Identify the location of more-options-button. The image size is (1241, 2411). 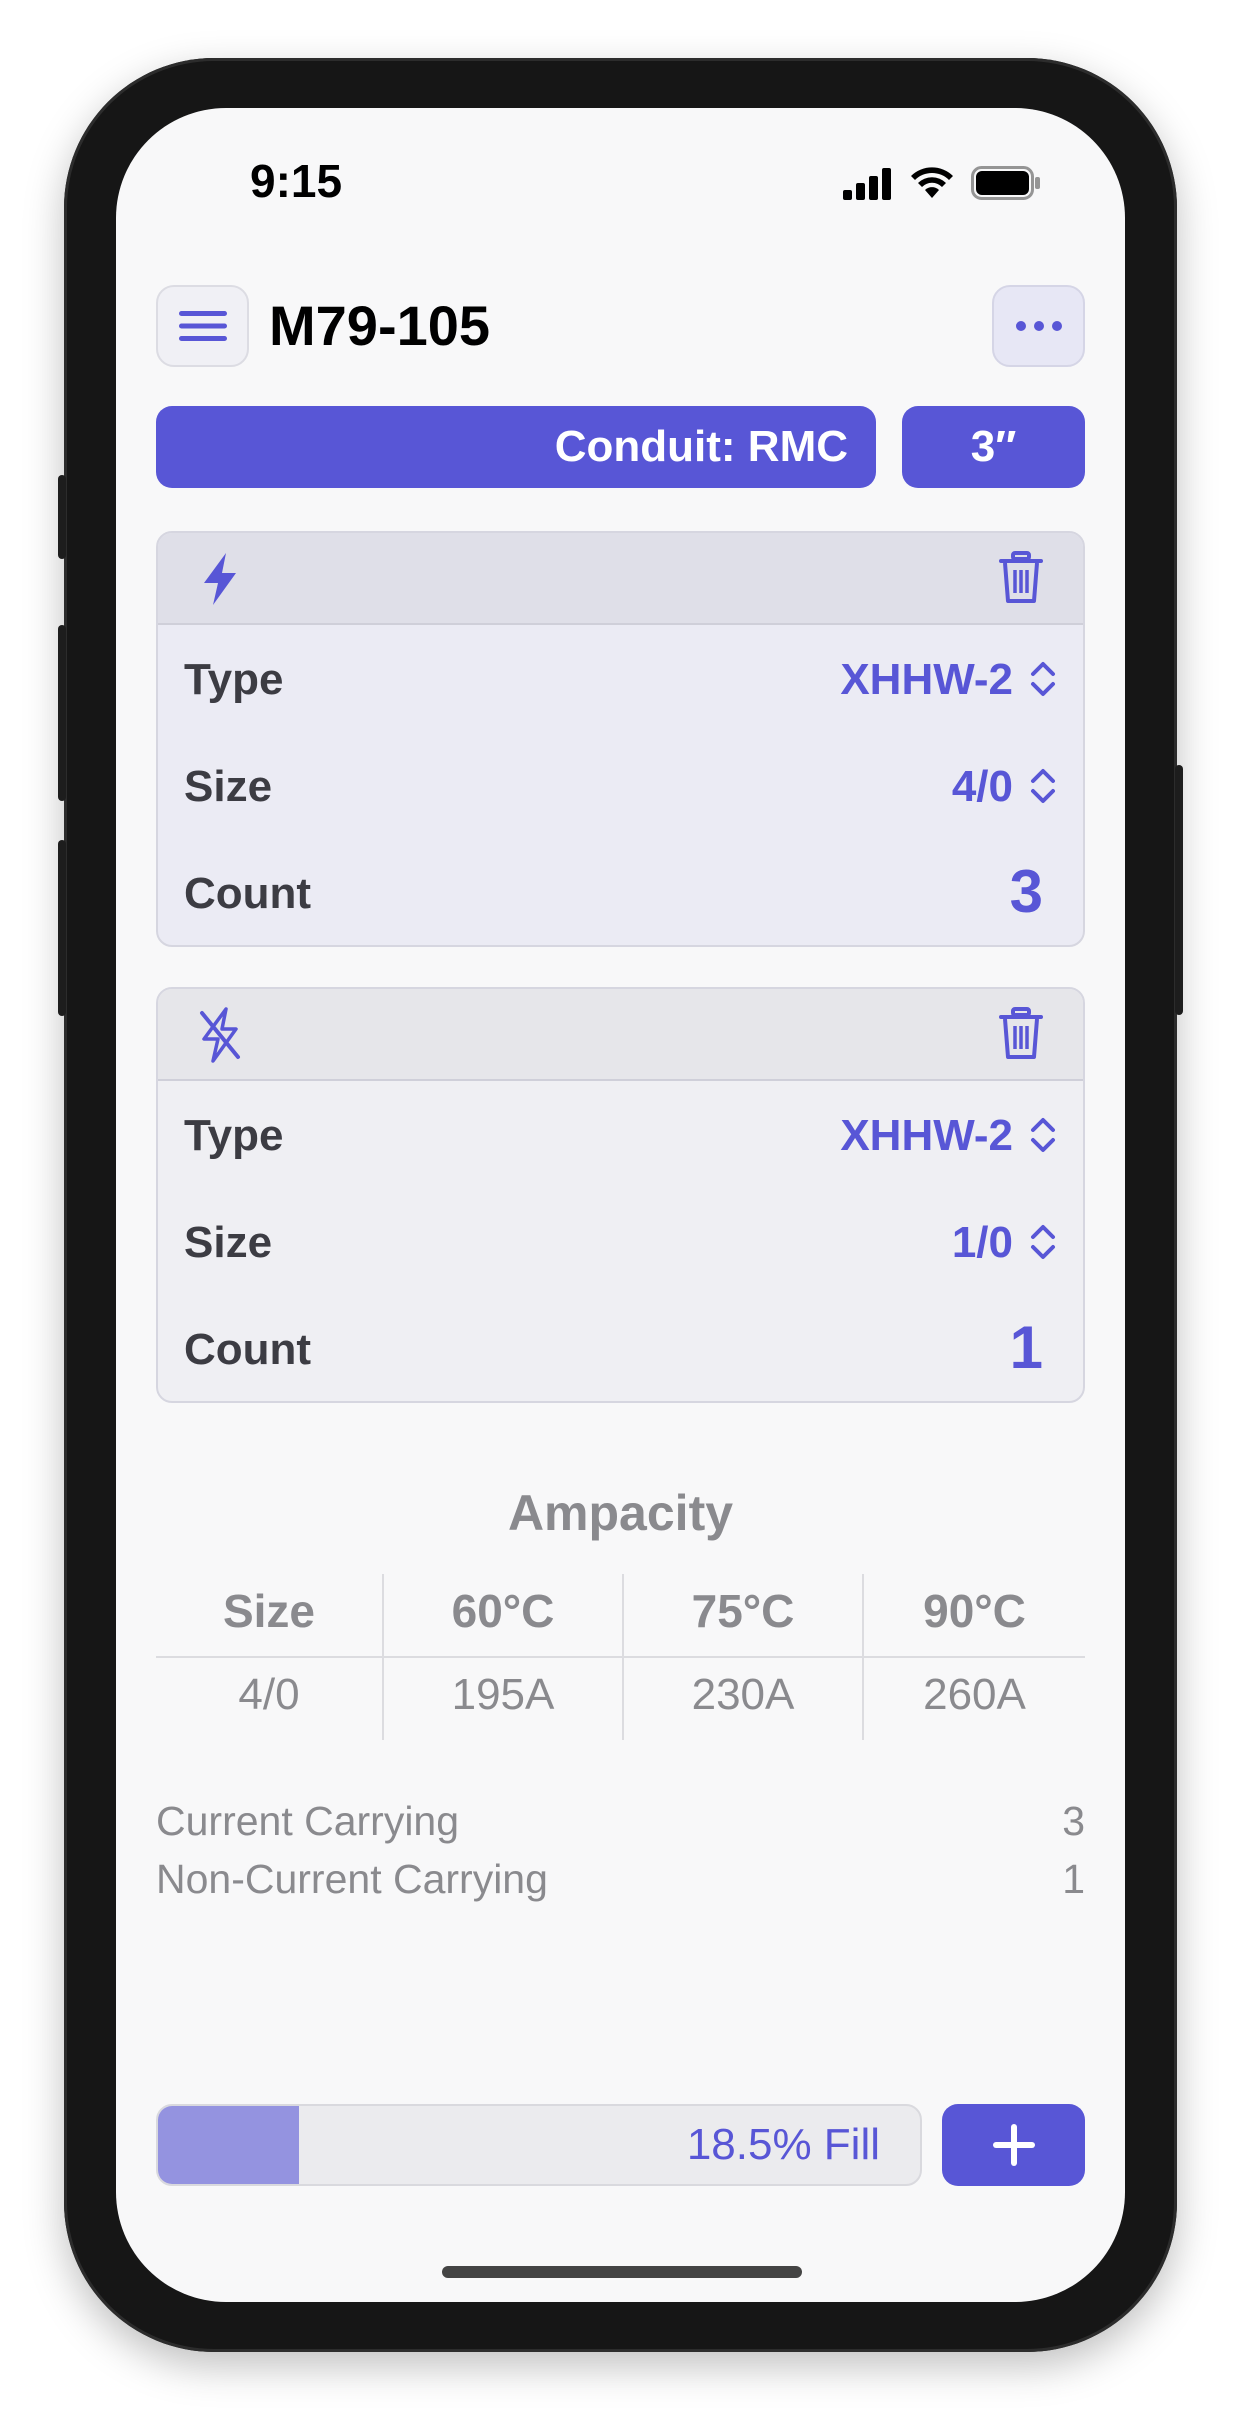
(1038, 326).